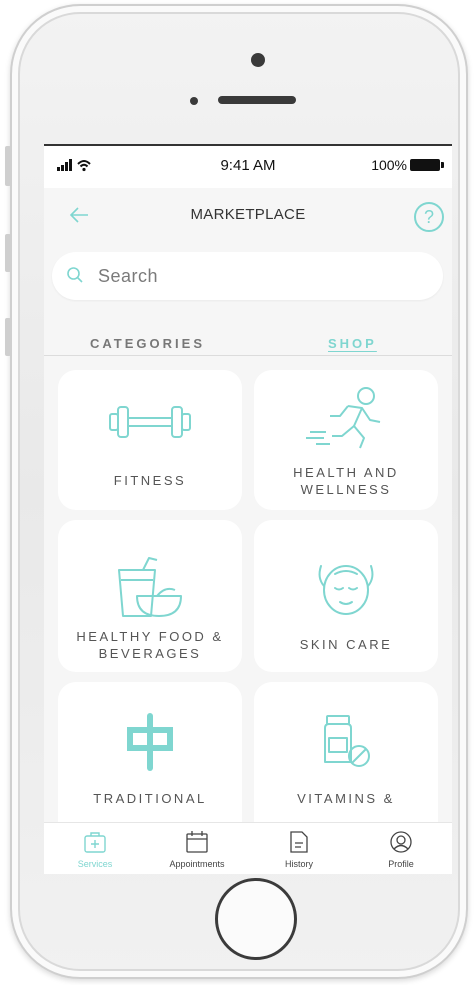 The height and width of the screenshot is (985, 476). Describe the element at coordinates (343, 418) in the screenshot. I see `running-person-icon` at that location.